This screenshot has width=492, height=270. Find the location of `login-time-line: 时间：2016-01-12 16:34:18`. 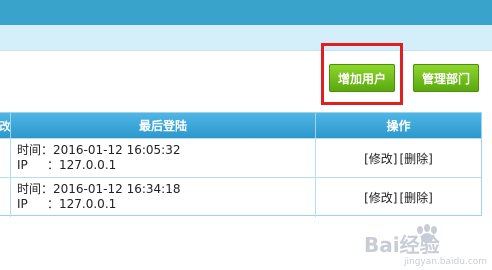

login-time-line: 时间：2016-01-12 16:34:18 is located at coordinates (166, 189).